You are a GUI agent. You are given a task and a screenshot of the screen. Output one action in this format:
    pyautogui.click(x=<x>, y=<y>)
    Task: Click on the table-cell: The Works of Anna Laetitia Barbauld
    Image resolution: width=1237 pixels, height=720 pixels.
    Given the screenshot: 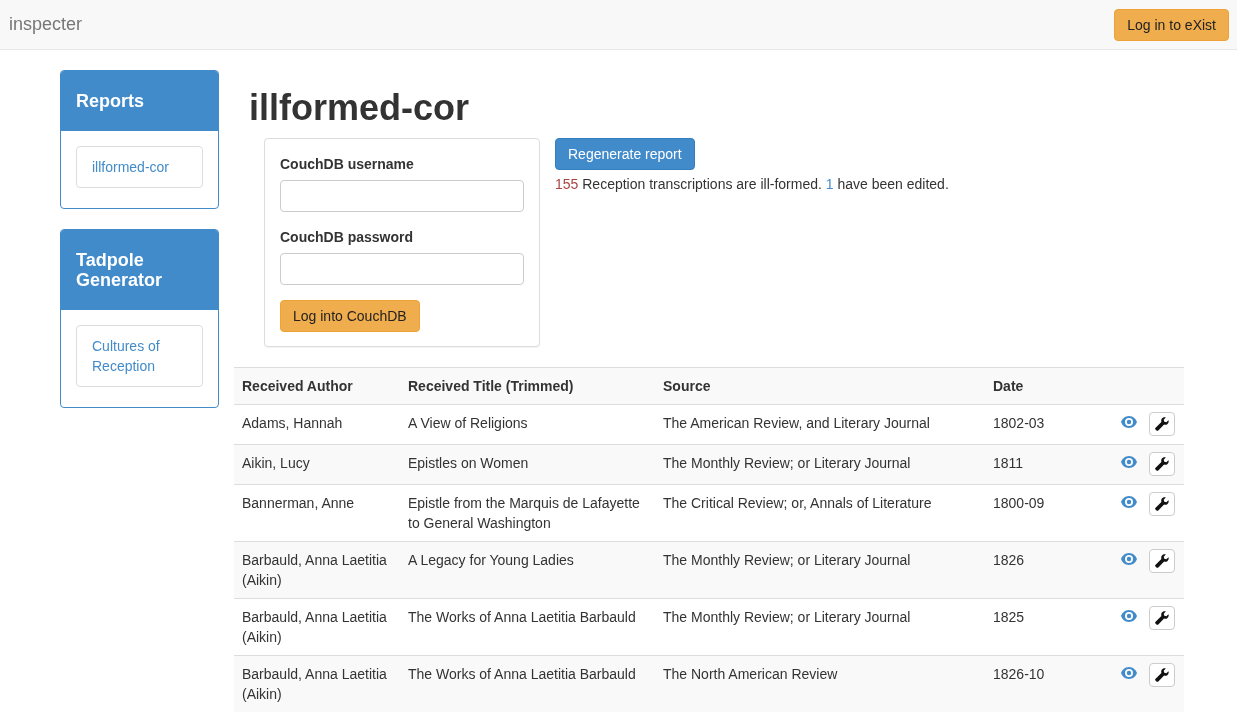 What is the action you would take?
    pyautogui.click(x=527, y=683)
    